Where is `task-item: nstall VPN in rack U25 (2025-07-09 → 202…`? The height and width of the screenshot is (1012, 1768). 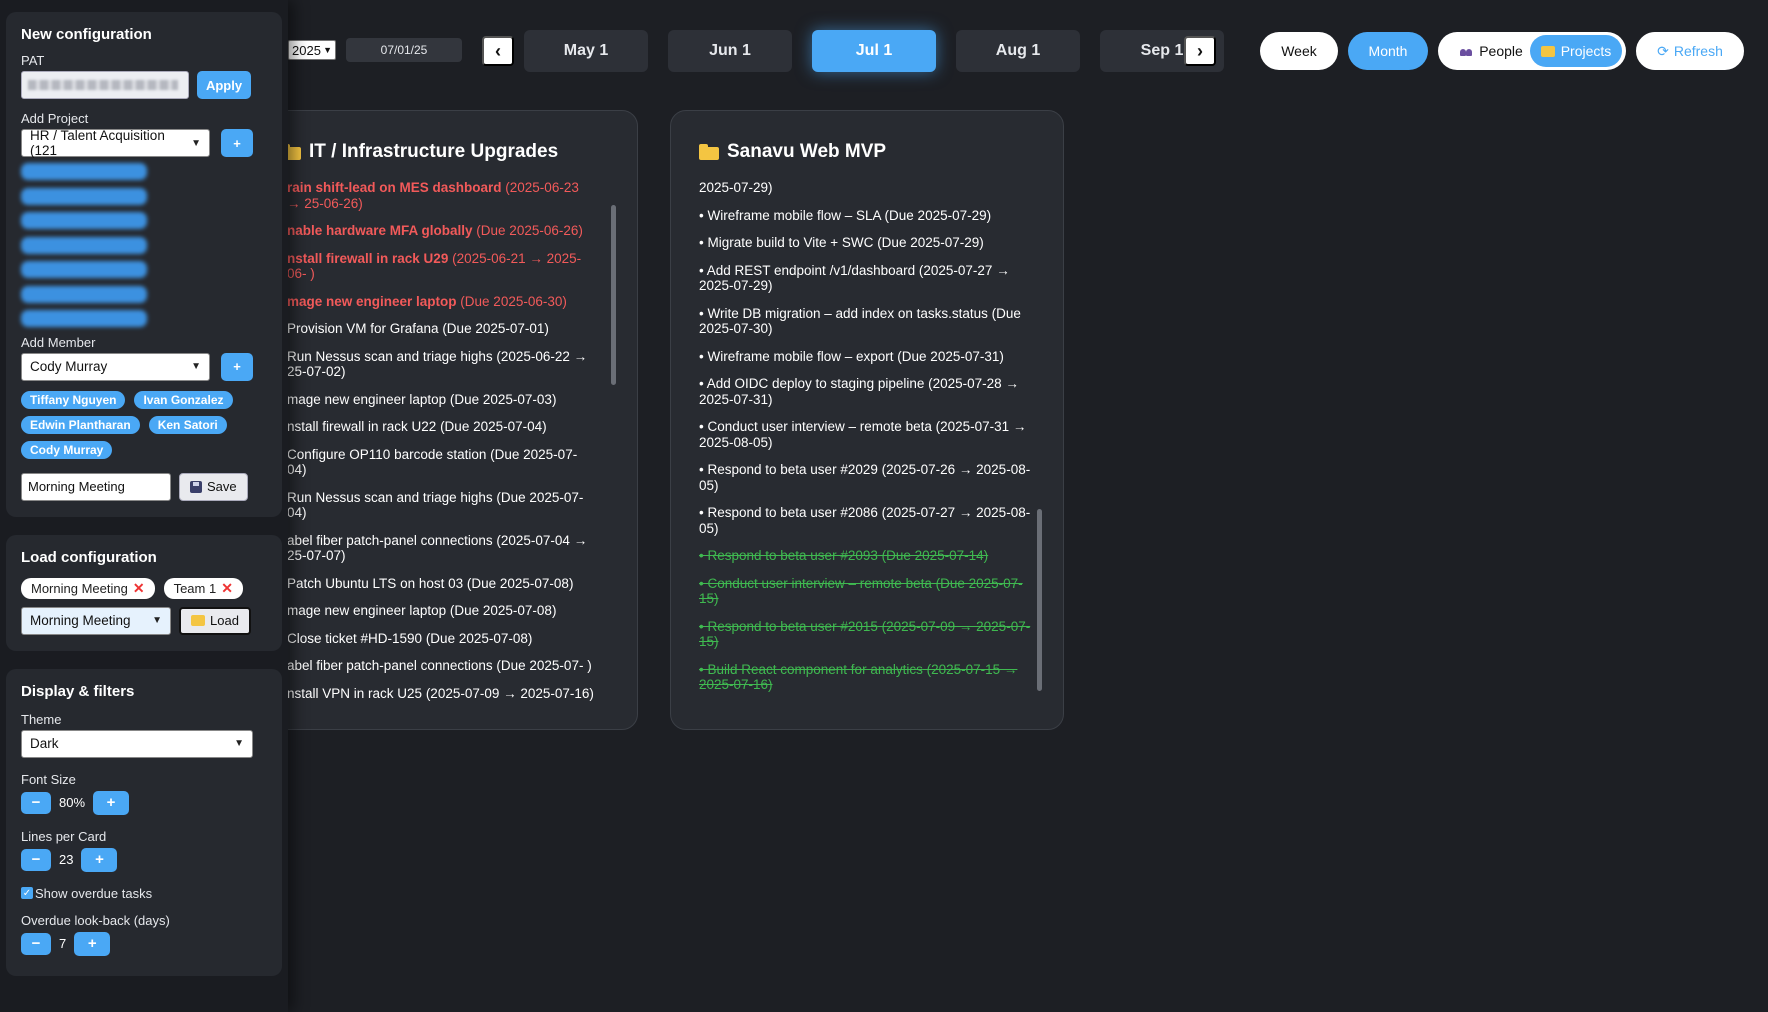 task-item: nstall VPN in rack U25 (2025-07-09 → 202… is located at coordinates (441, 694).